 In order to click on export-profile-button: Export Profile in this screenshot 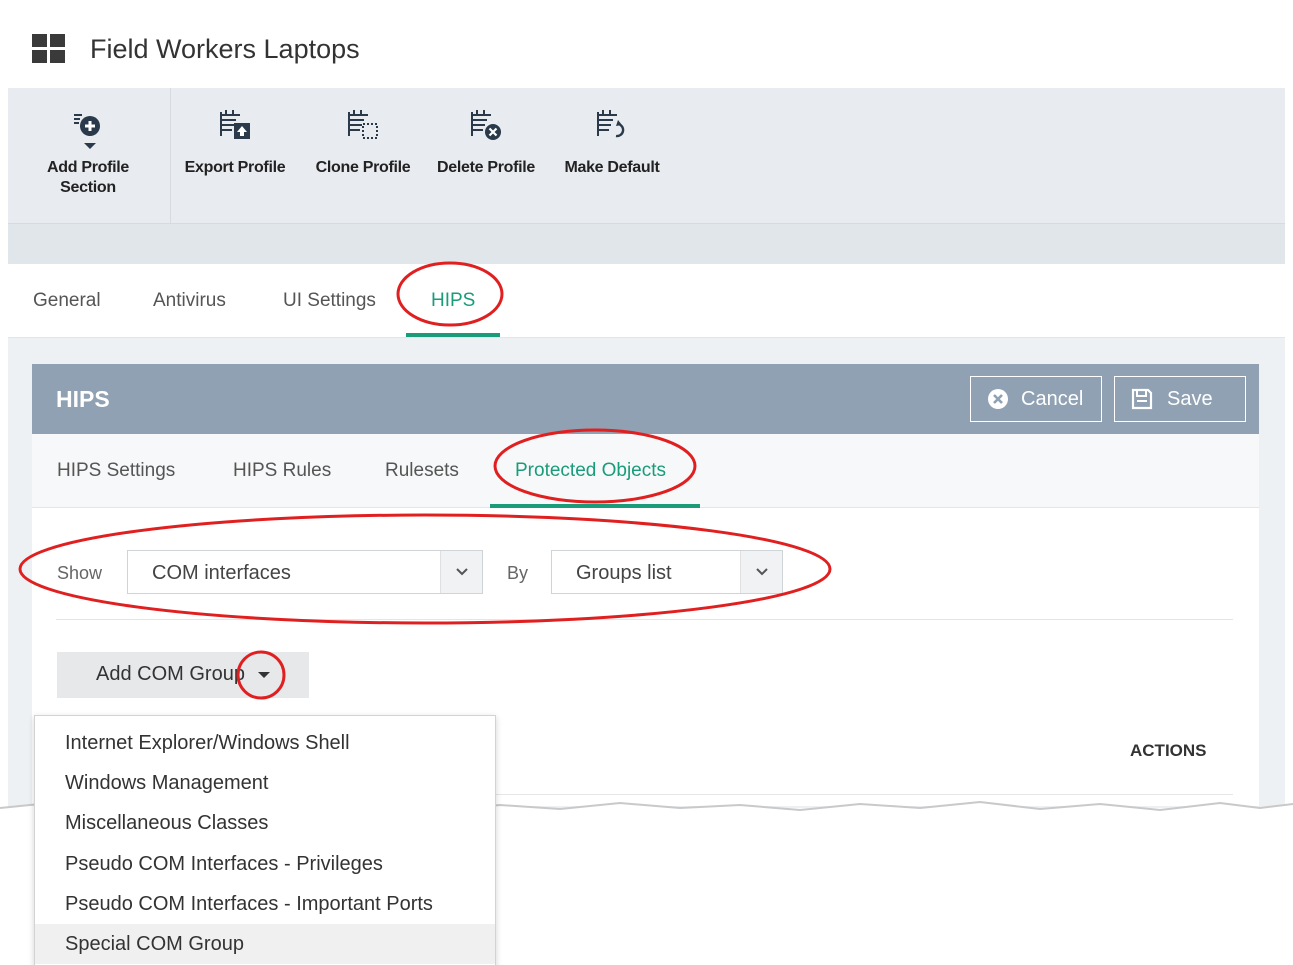, I will do `click(235, 143)`.